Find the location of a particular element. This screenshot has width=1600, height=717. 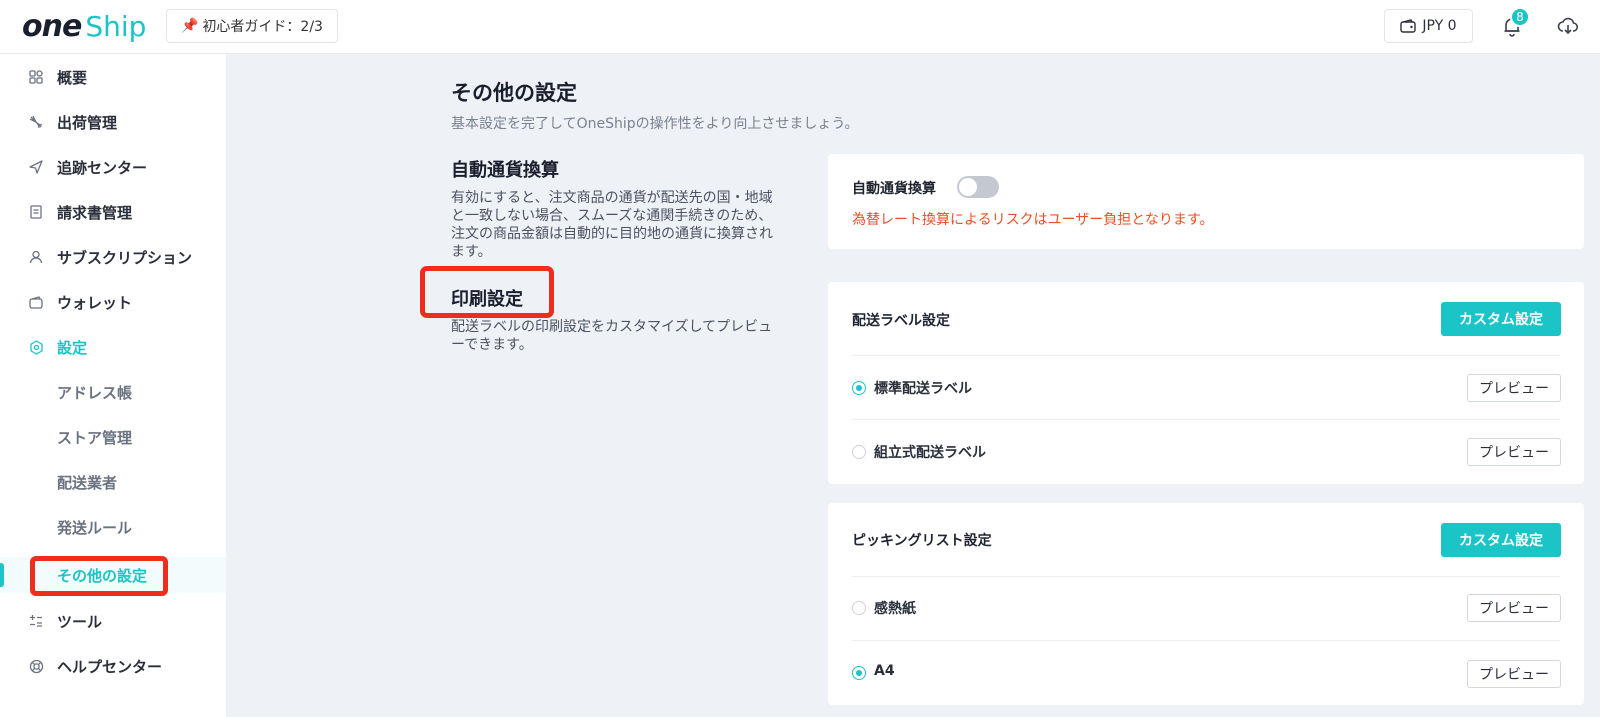

standard-label-option: 標準配送ラベル is located at coordinates (923, 388).